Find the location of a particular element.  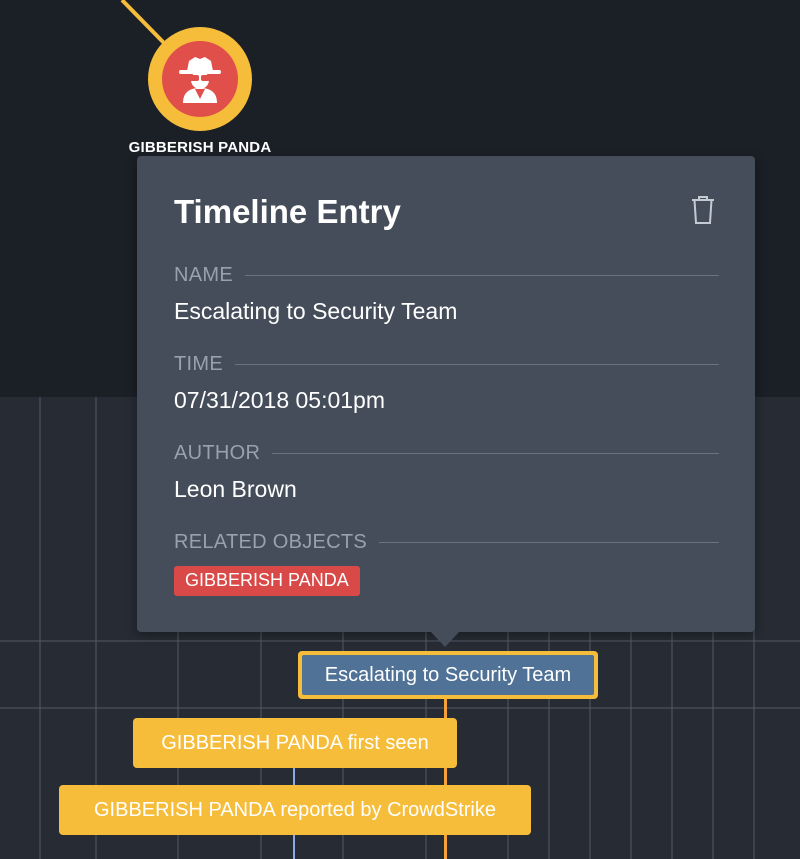

popover-title: Timeline Entry is located at coordinates (287, 211).